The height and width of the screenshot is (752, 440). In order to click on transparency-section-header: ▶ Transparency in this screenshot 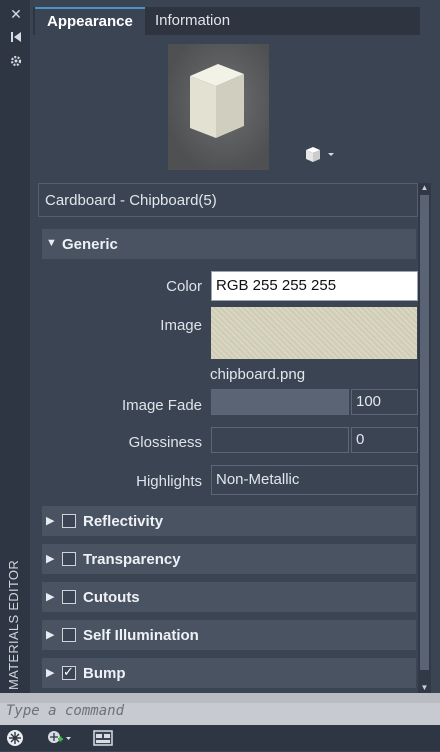, I will do `click(229, 559)`.